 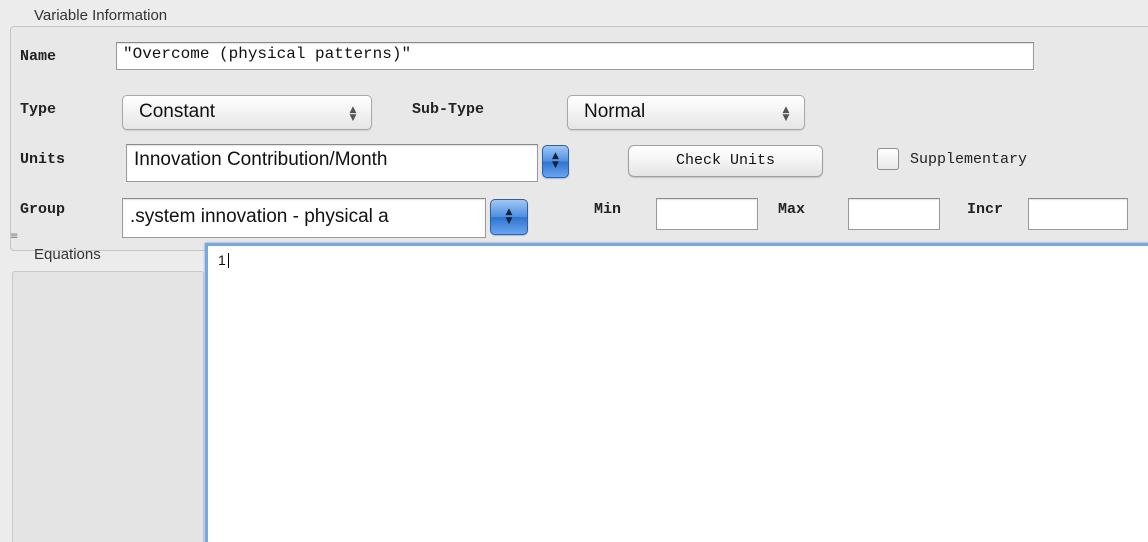 I want to click on units-value: Innovation Contribution/Month, so click(x=261, y=159).